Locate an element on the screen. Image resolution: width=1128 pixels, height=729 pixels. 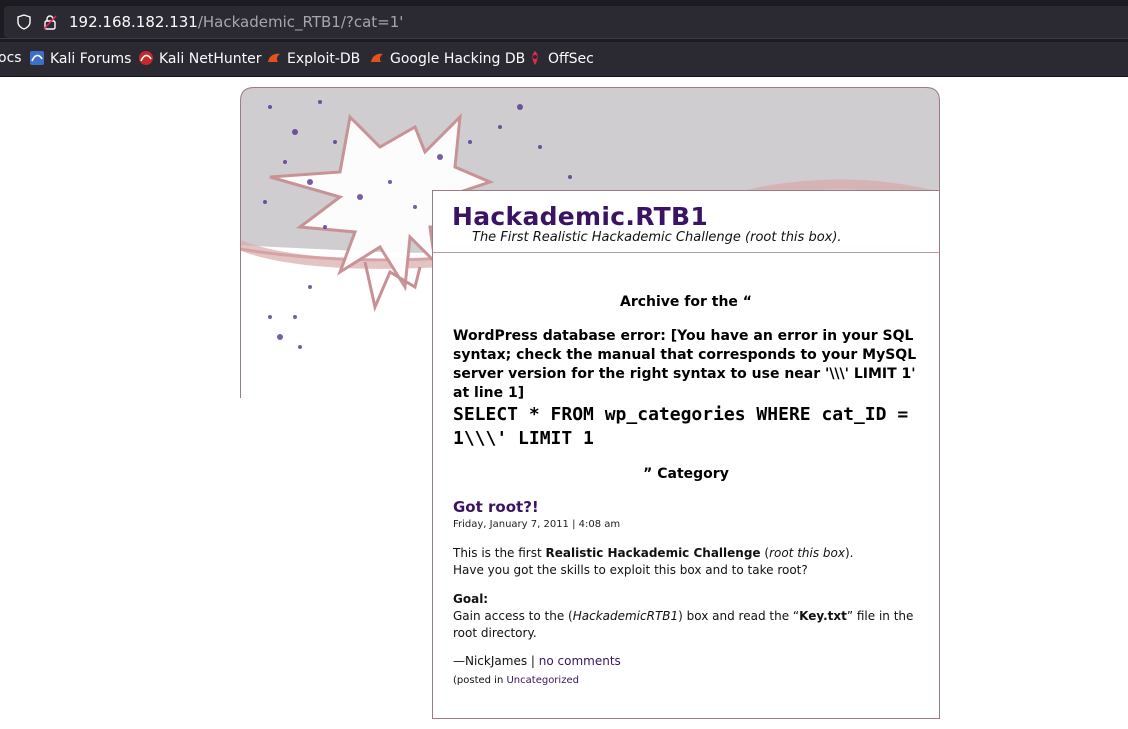
bookmark-label: ocs is located at coordinates (11, 58).